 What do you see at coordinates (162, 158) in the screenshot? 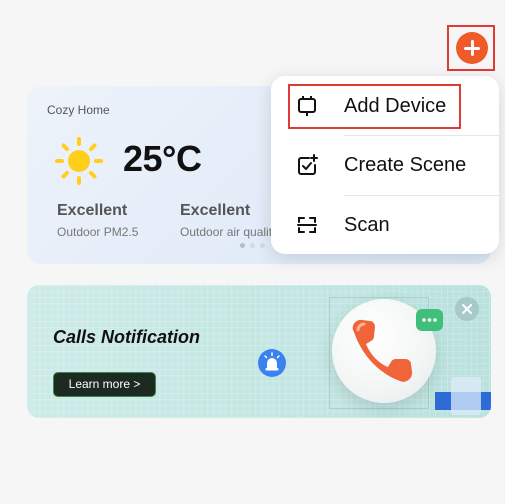
I see `temperature: 25°C` at bounding box center [162, 158].